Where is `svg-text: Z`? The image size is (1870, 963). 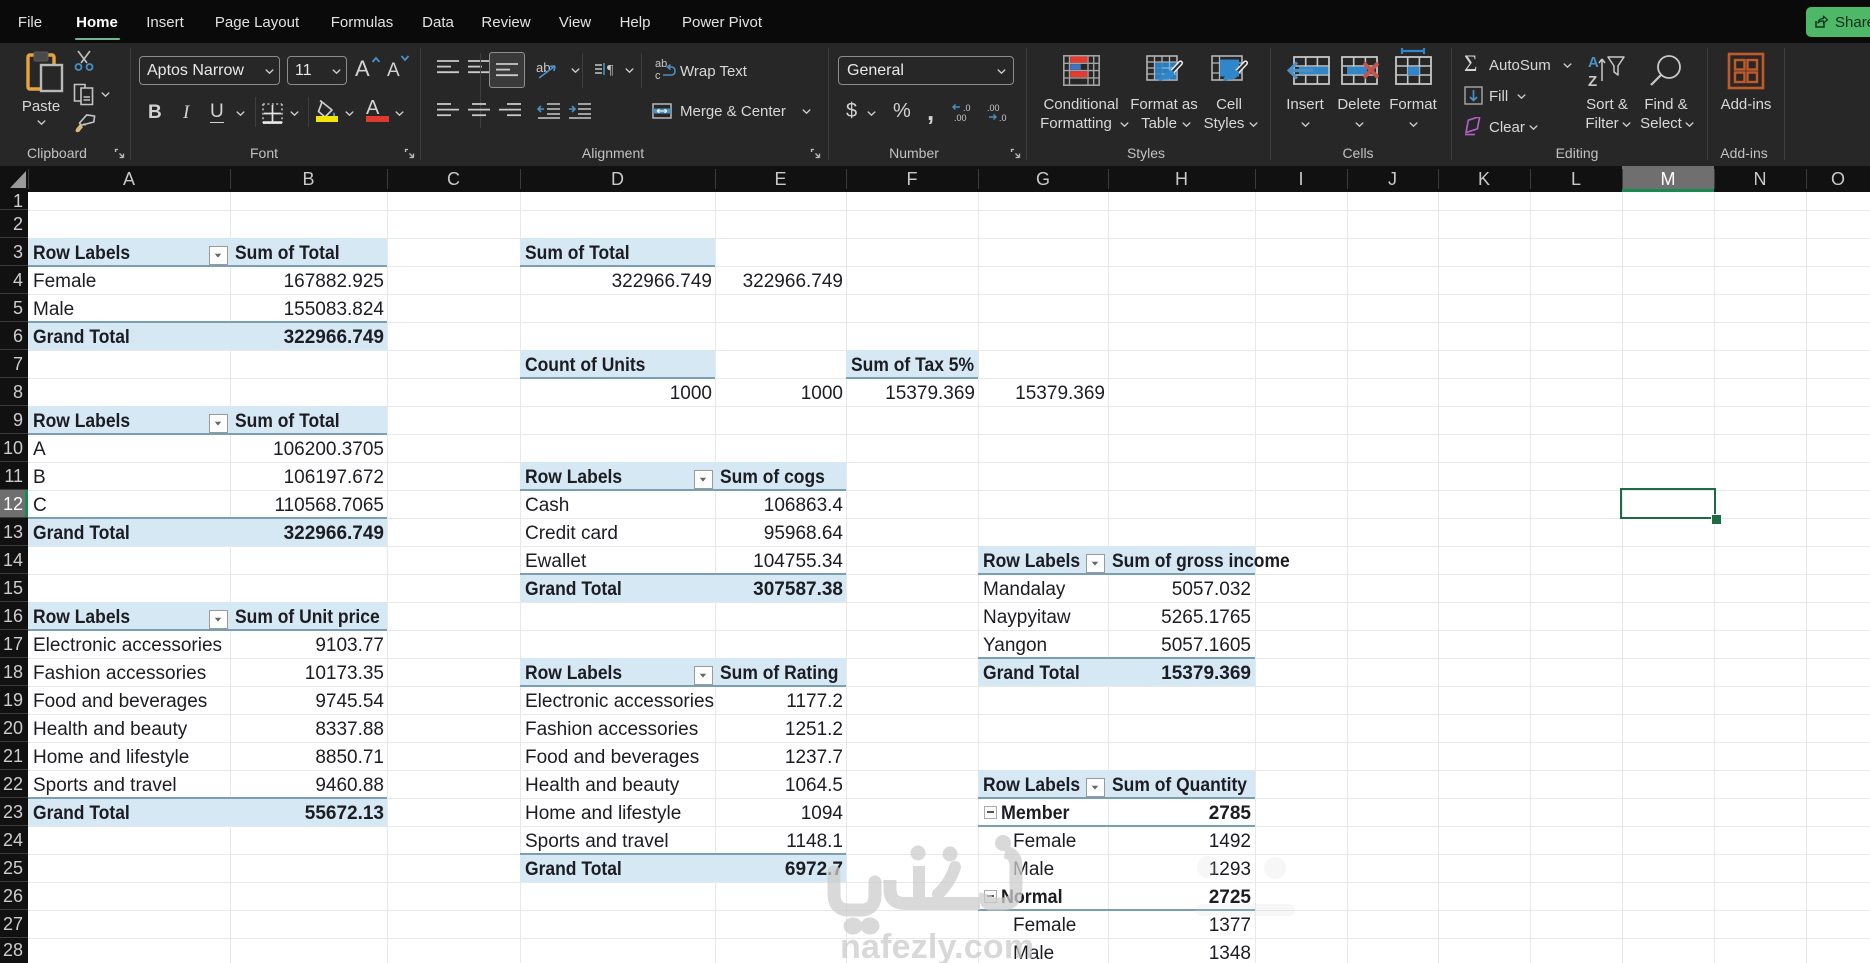 svg-text: Z is located at coordinates (1592, 81).